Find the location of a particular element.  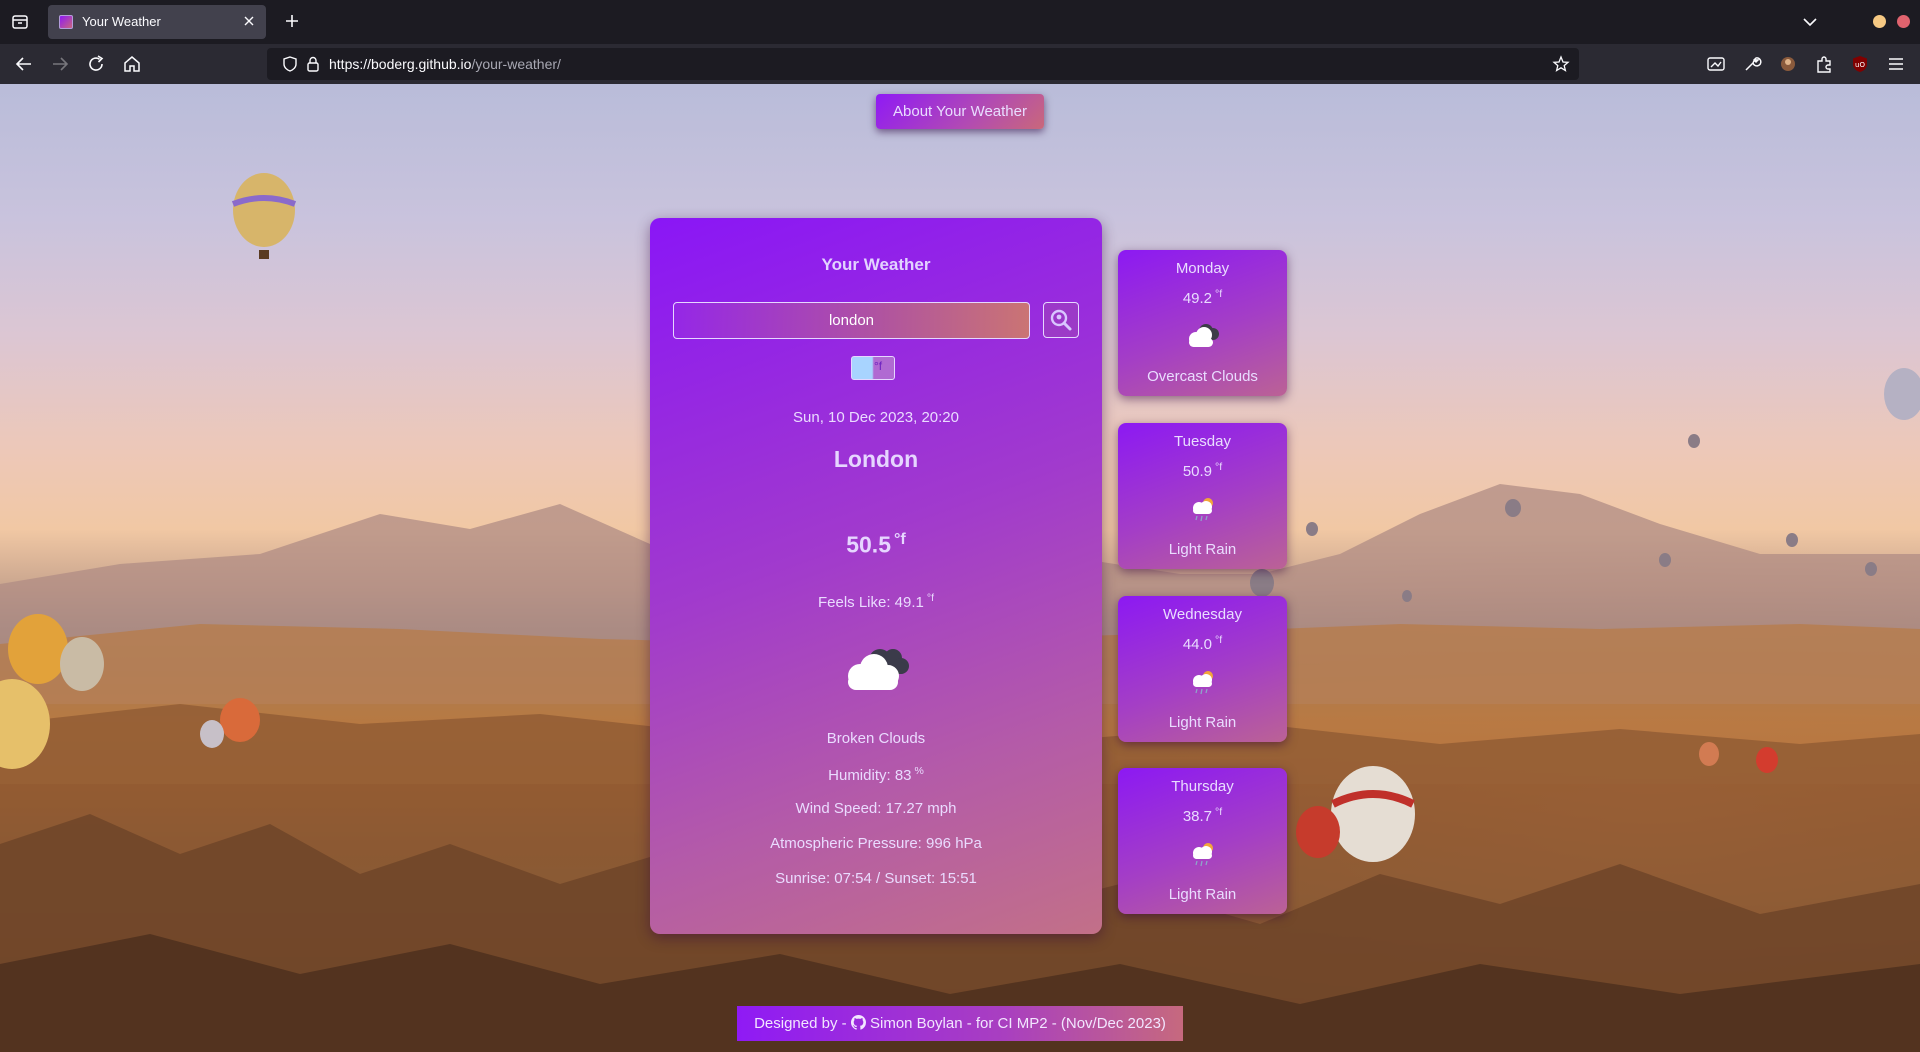

humidity: Humidity: 83% is located at coordinates (876, 774).